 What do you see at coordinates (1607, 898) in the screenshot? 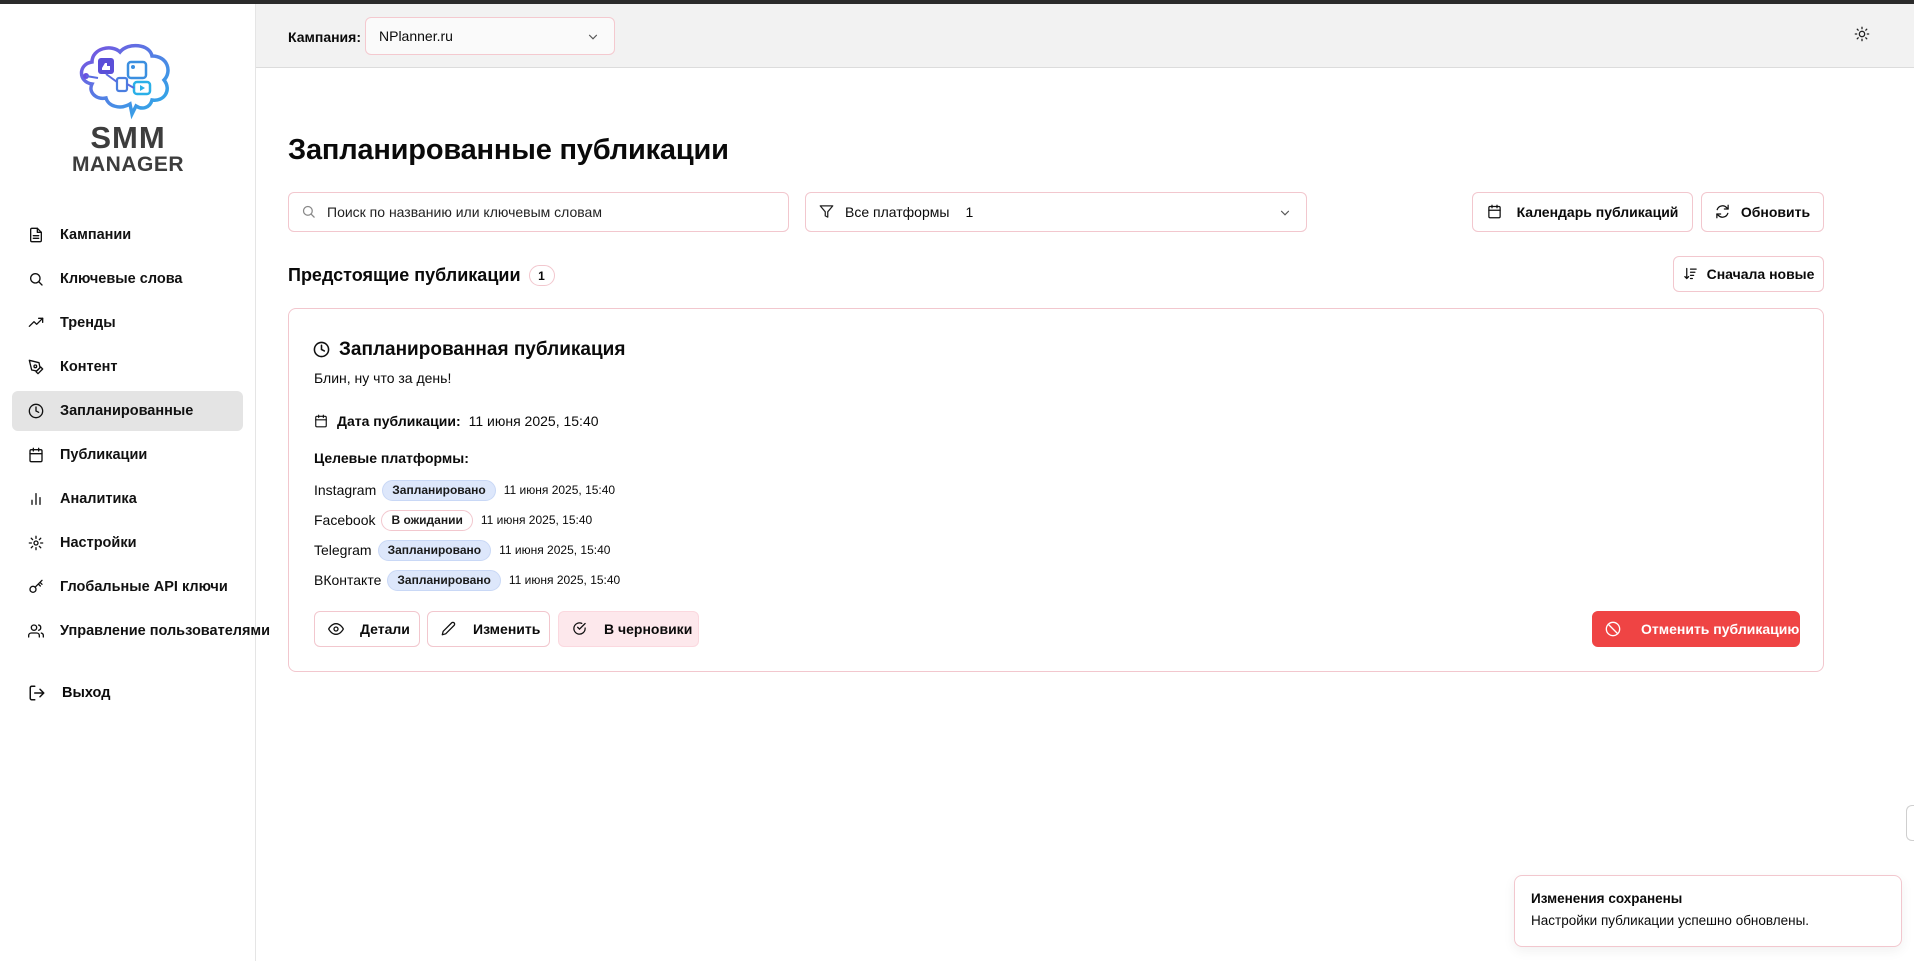
I see `toast-title: Изменения сохранены` at bounding box center [1607, 898].